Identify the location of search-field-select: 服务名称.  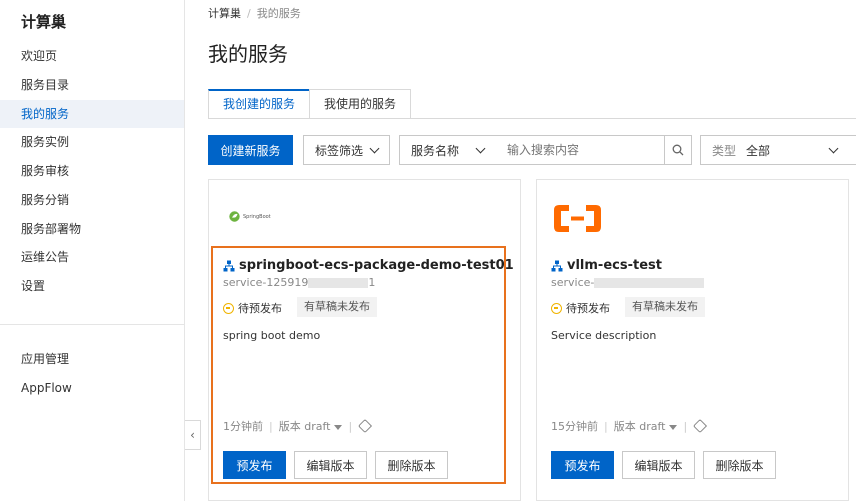
(447, 150).